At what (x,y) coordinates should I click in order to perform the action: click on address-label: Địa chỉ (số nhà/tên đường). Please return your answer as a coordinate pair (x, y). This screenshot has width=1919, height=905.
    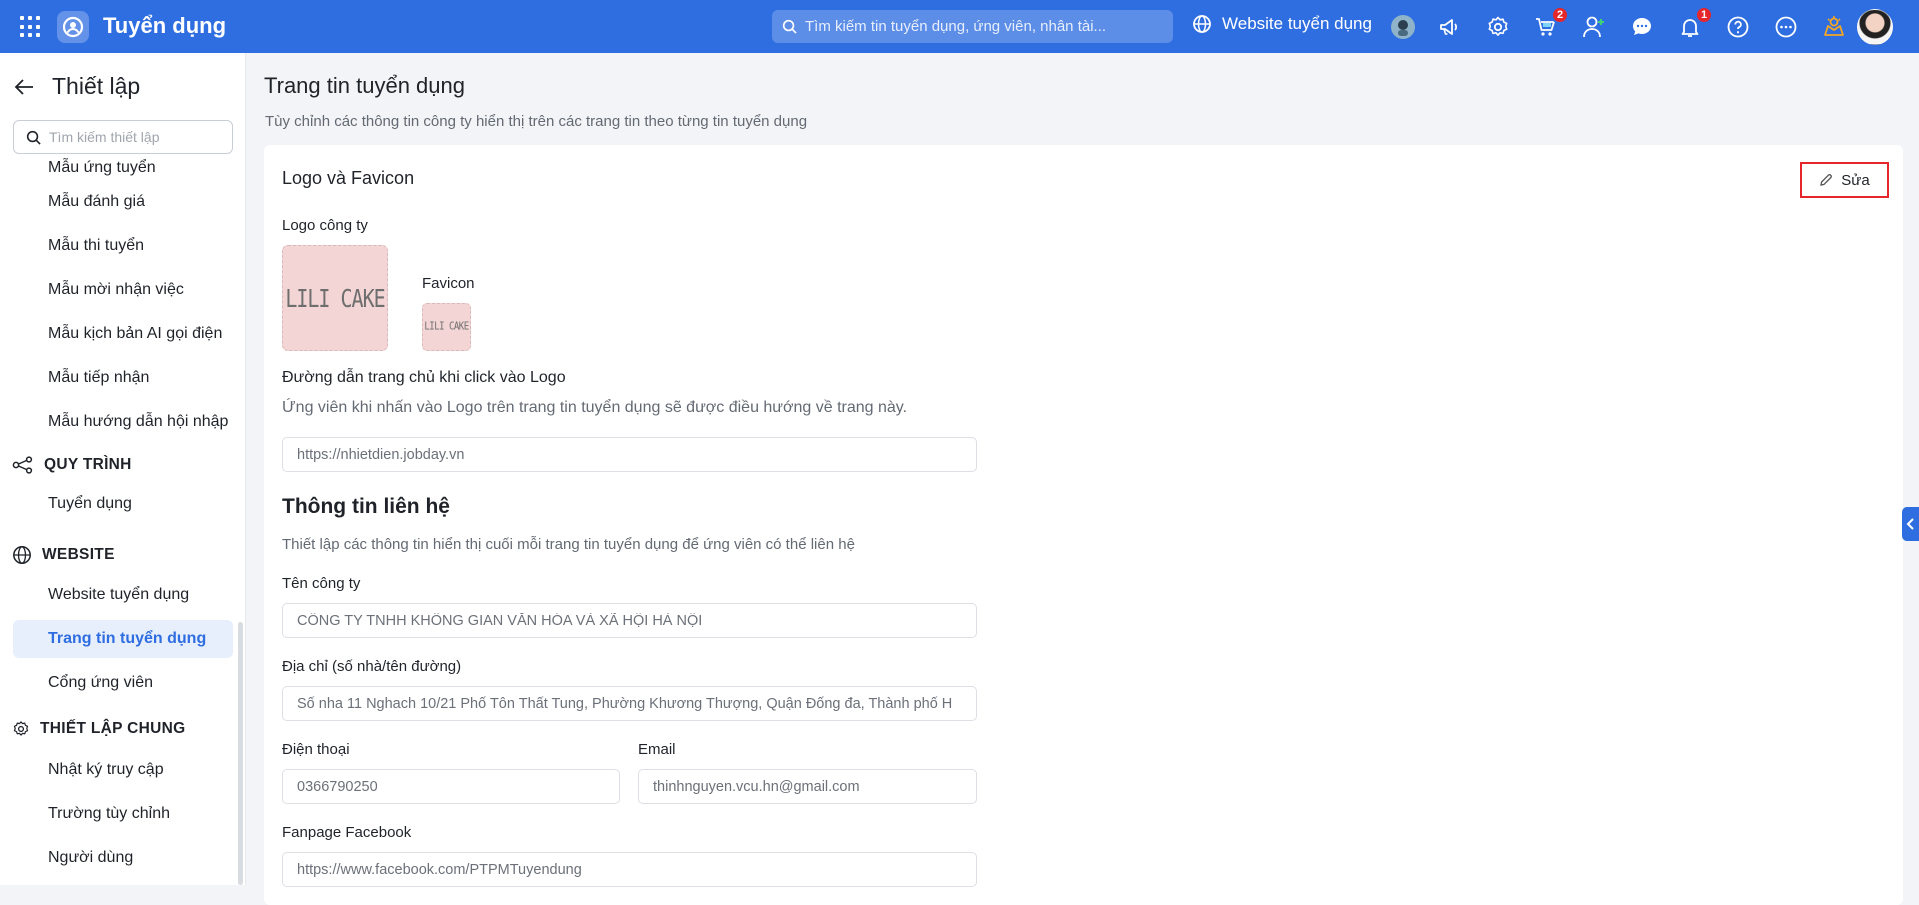
    Looking at the image, I should click on (372, 666).